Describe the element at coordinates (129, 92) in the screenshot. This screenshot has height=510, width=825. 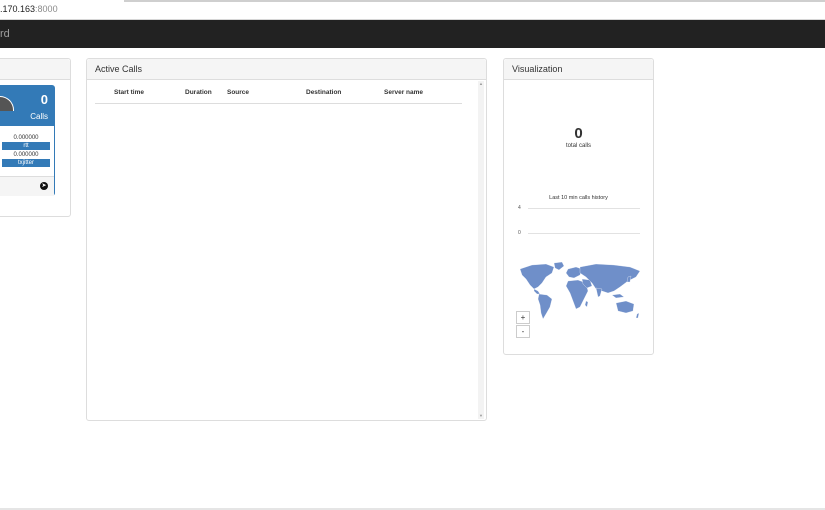
I see `column-header-start-time: Start time` at that location.